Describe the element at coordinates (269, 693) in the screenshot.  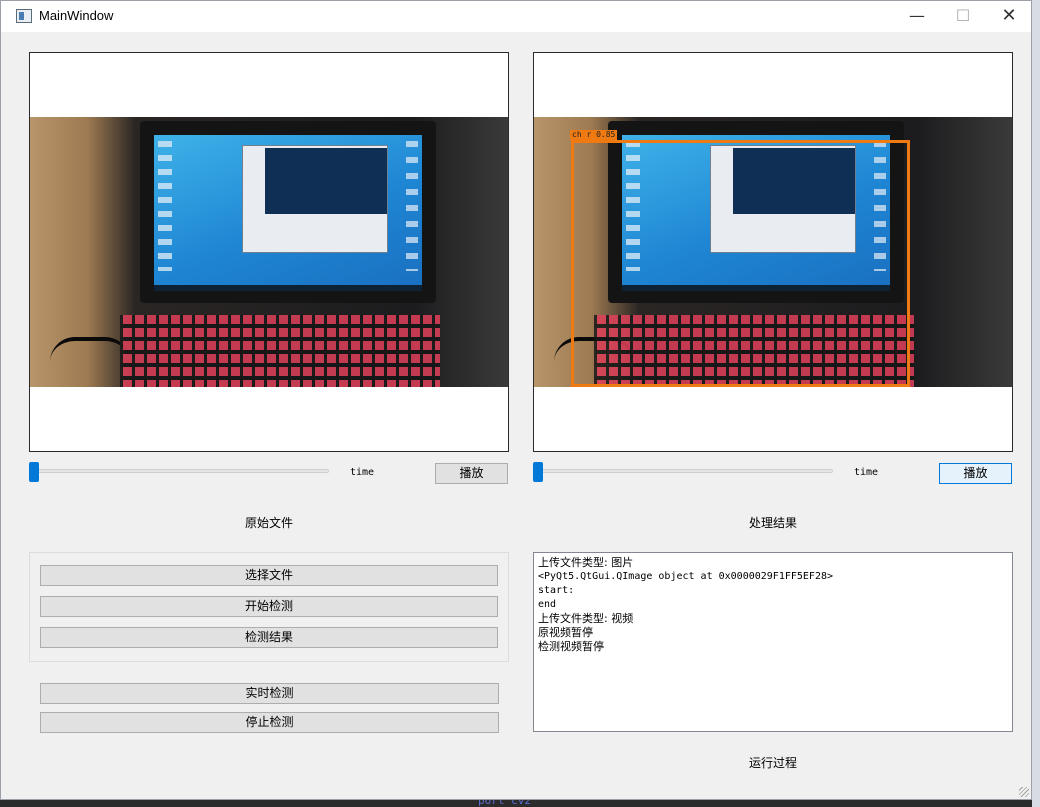
I see `realtime-detection-button: 实时检测` at that location.